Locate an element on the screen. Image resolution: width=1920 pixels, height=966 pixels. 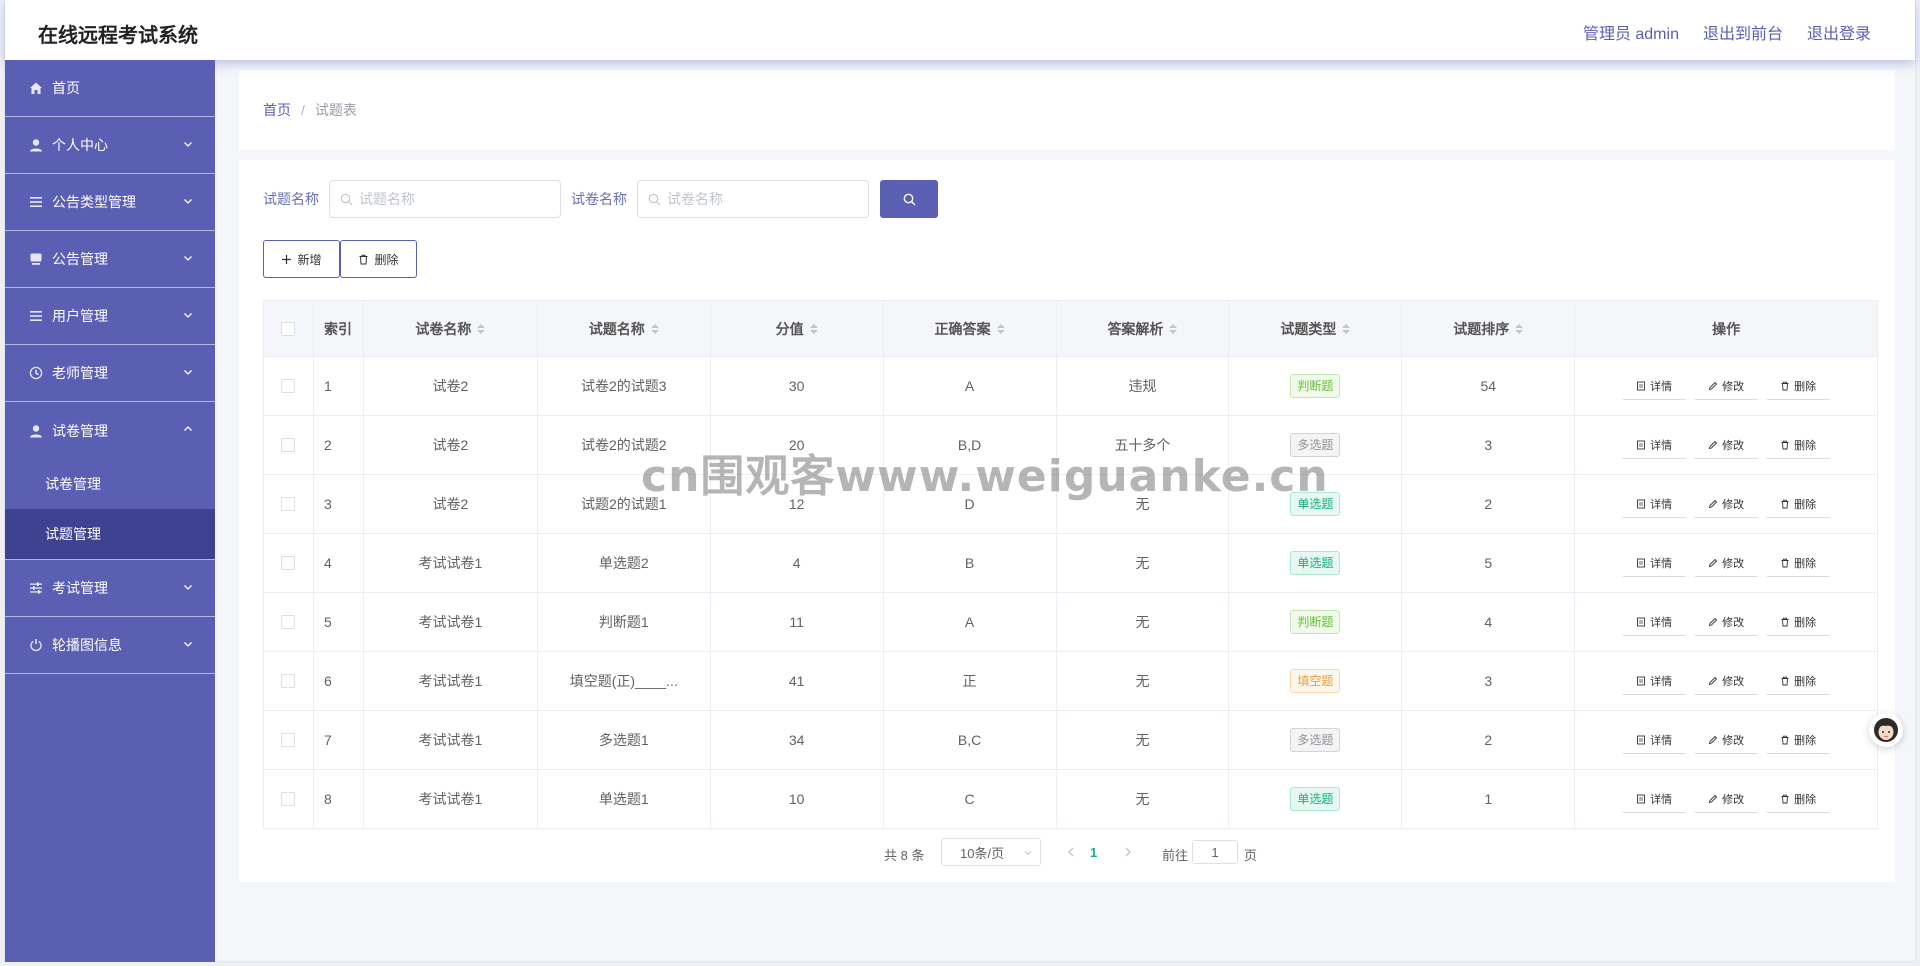
submenu-paper-management: 试卷管理 is located at coordinates (110, 484).